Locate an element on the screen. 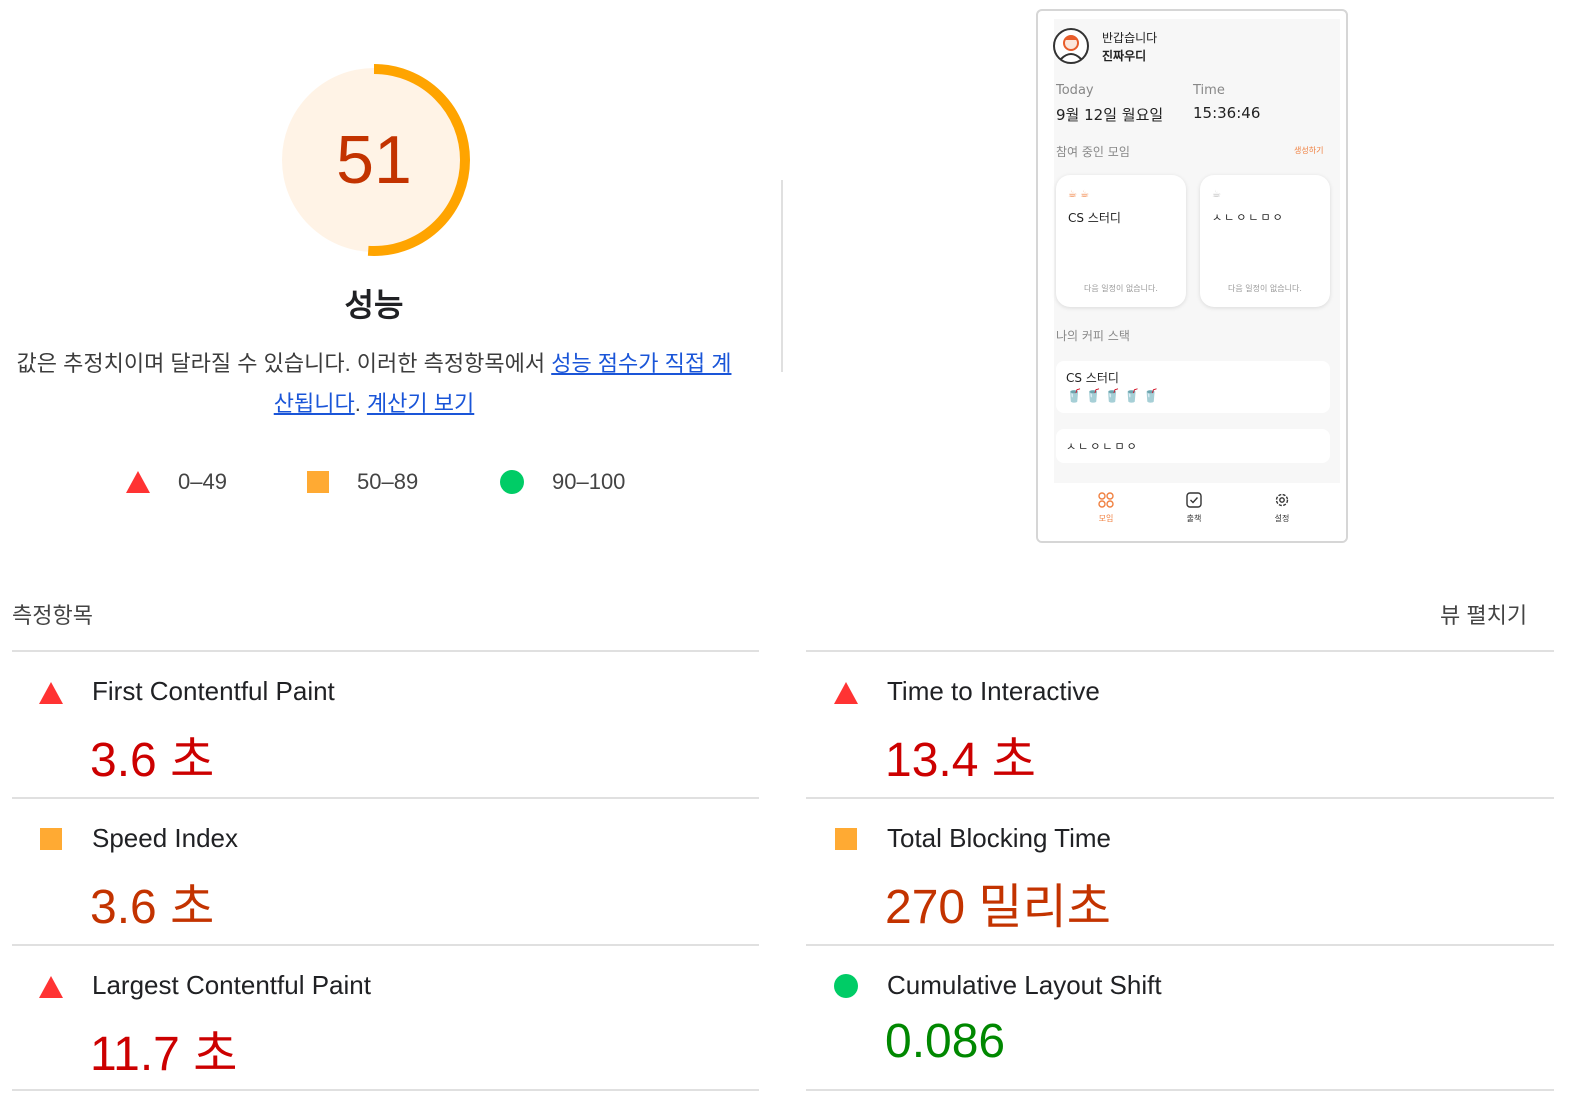 This screenshot has height=1108, width=1578. nav-label: 모임 is located at coordinates (1106, 518).